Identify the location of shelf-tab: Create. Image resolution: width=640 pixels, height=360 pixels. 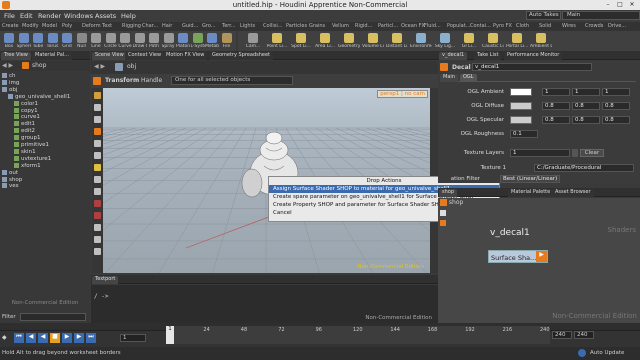
(10, 26).